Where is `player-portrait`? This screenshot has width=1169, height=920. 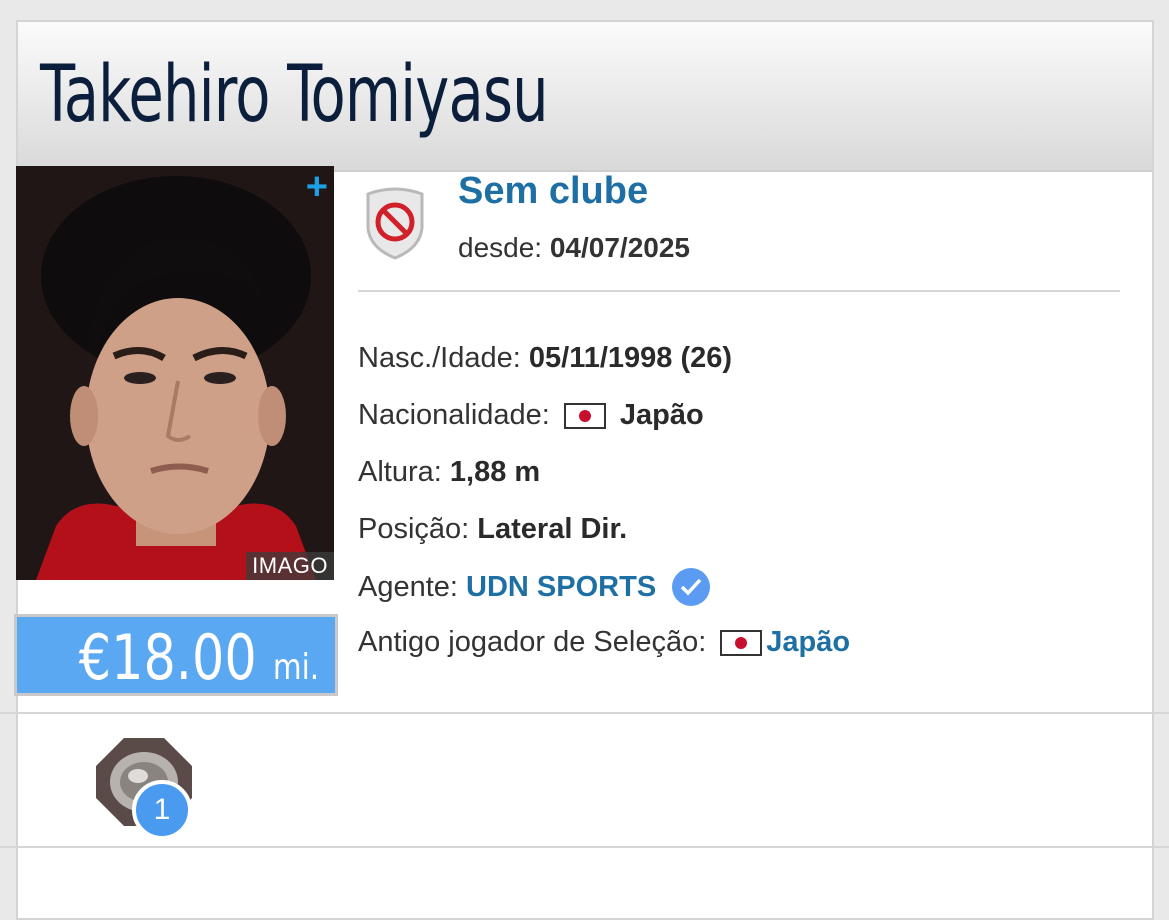
player-portrait is located at coordinates (175, 373).